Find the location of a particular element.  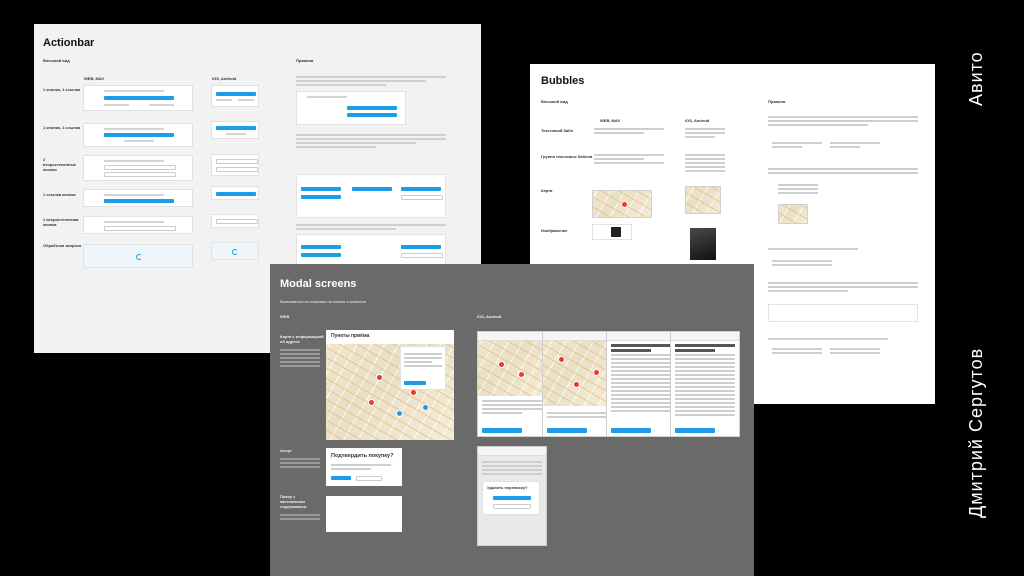

bubbles-section-label: Внешний вид is located at coordinates (554, 101).